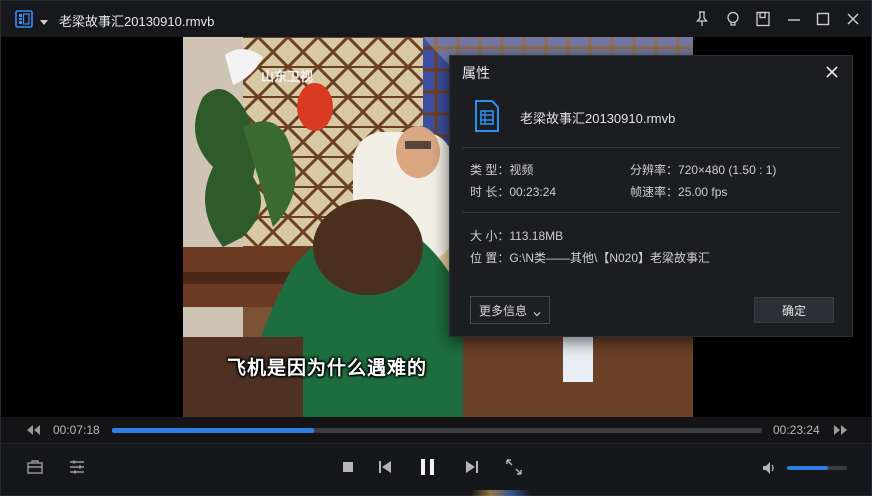 The width and height of the screenshot is (872, 496). What do you see at coordinates (33, 430) in the screenshot?
I see `rewind-icon` at bounding box center [33, 430].